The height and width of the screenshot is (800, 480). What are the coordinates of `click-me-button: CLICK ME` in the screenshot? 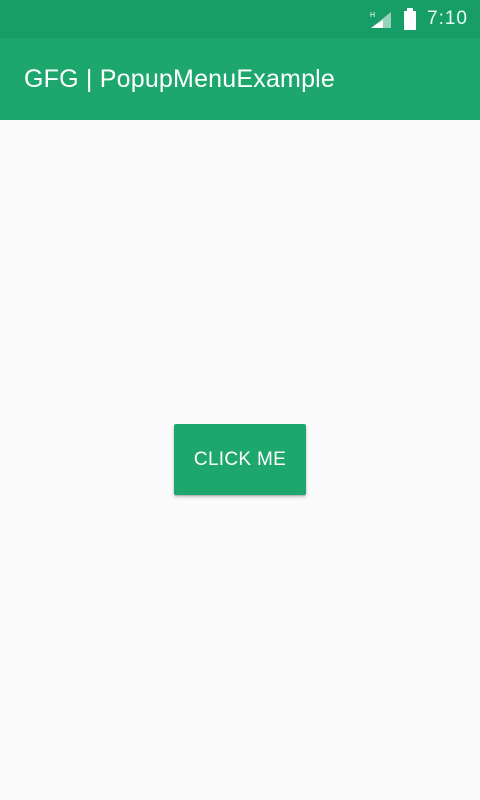 It's located at (240, 459).